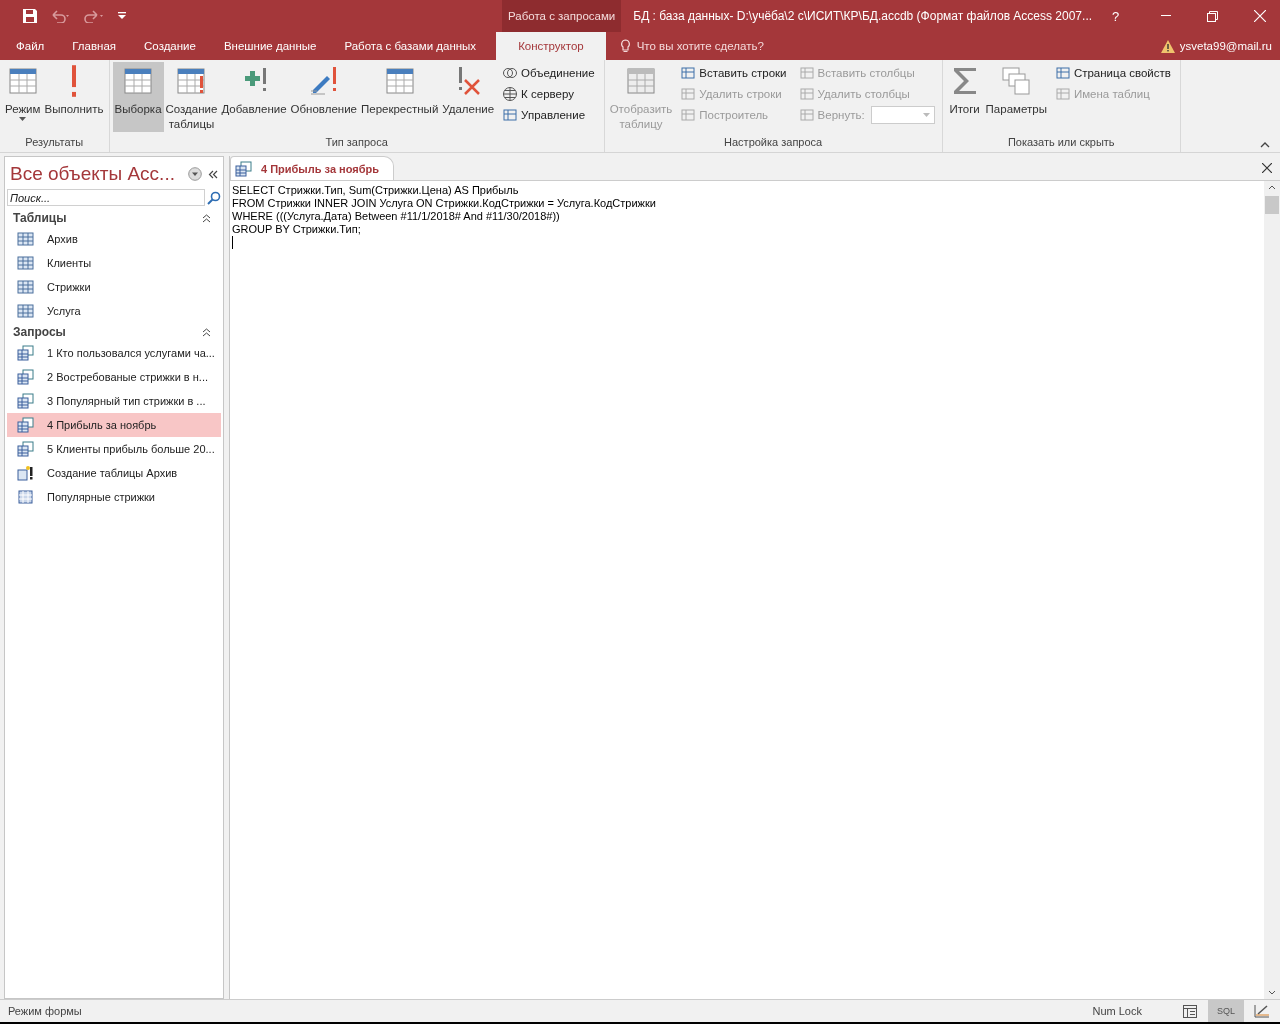 The width and height of the screenshot is (1280, 1024). I want to click on ribbon-button: Перекрестный, so click(399, 97).